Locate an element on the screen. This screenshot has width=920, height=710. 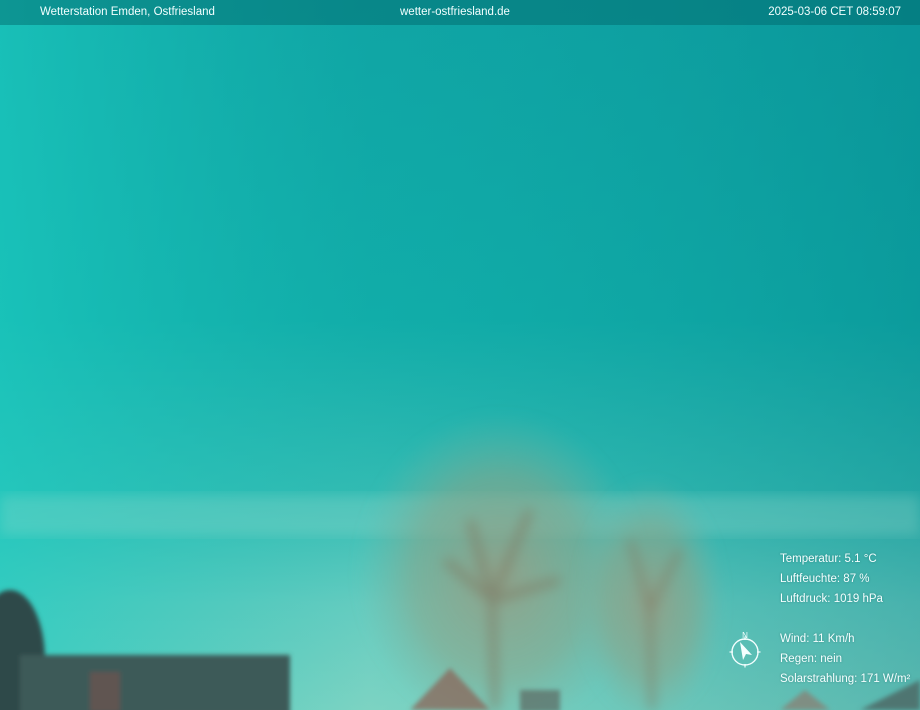
wind-arrow-icon is located at coordinates (746, 651).